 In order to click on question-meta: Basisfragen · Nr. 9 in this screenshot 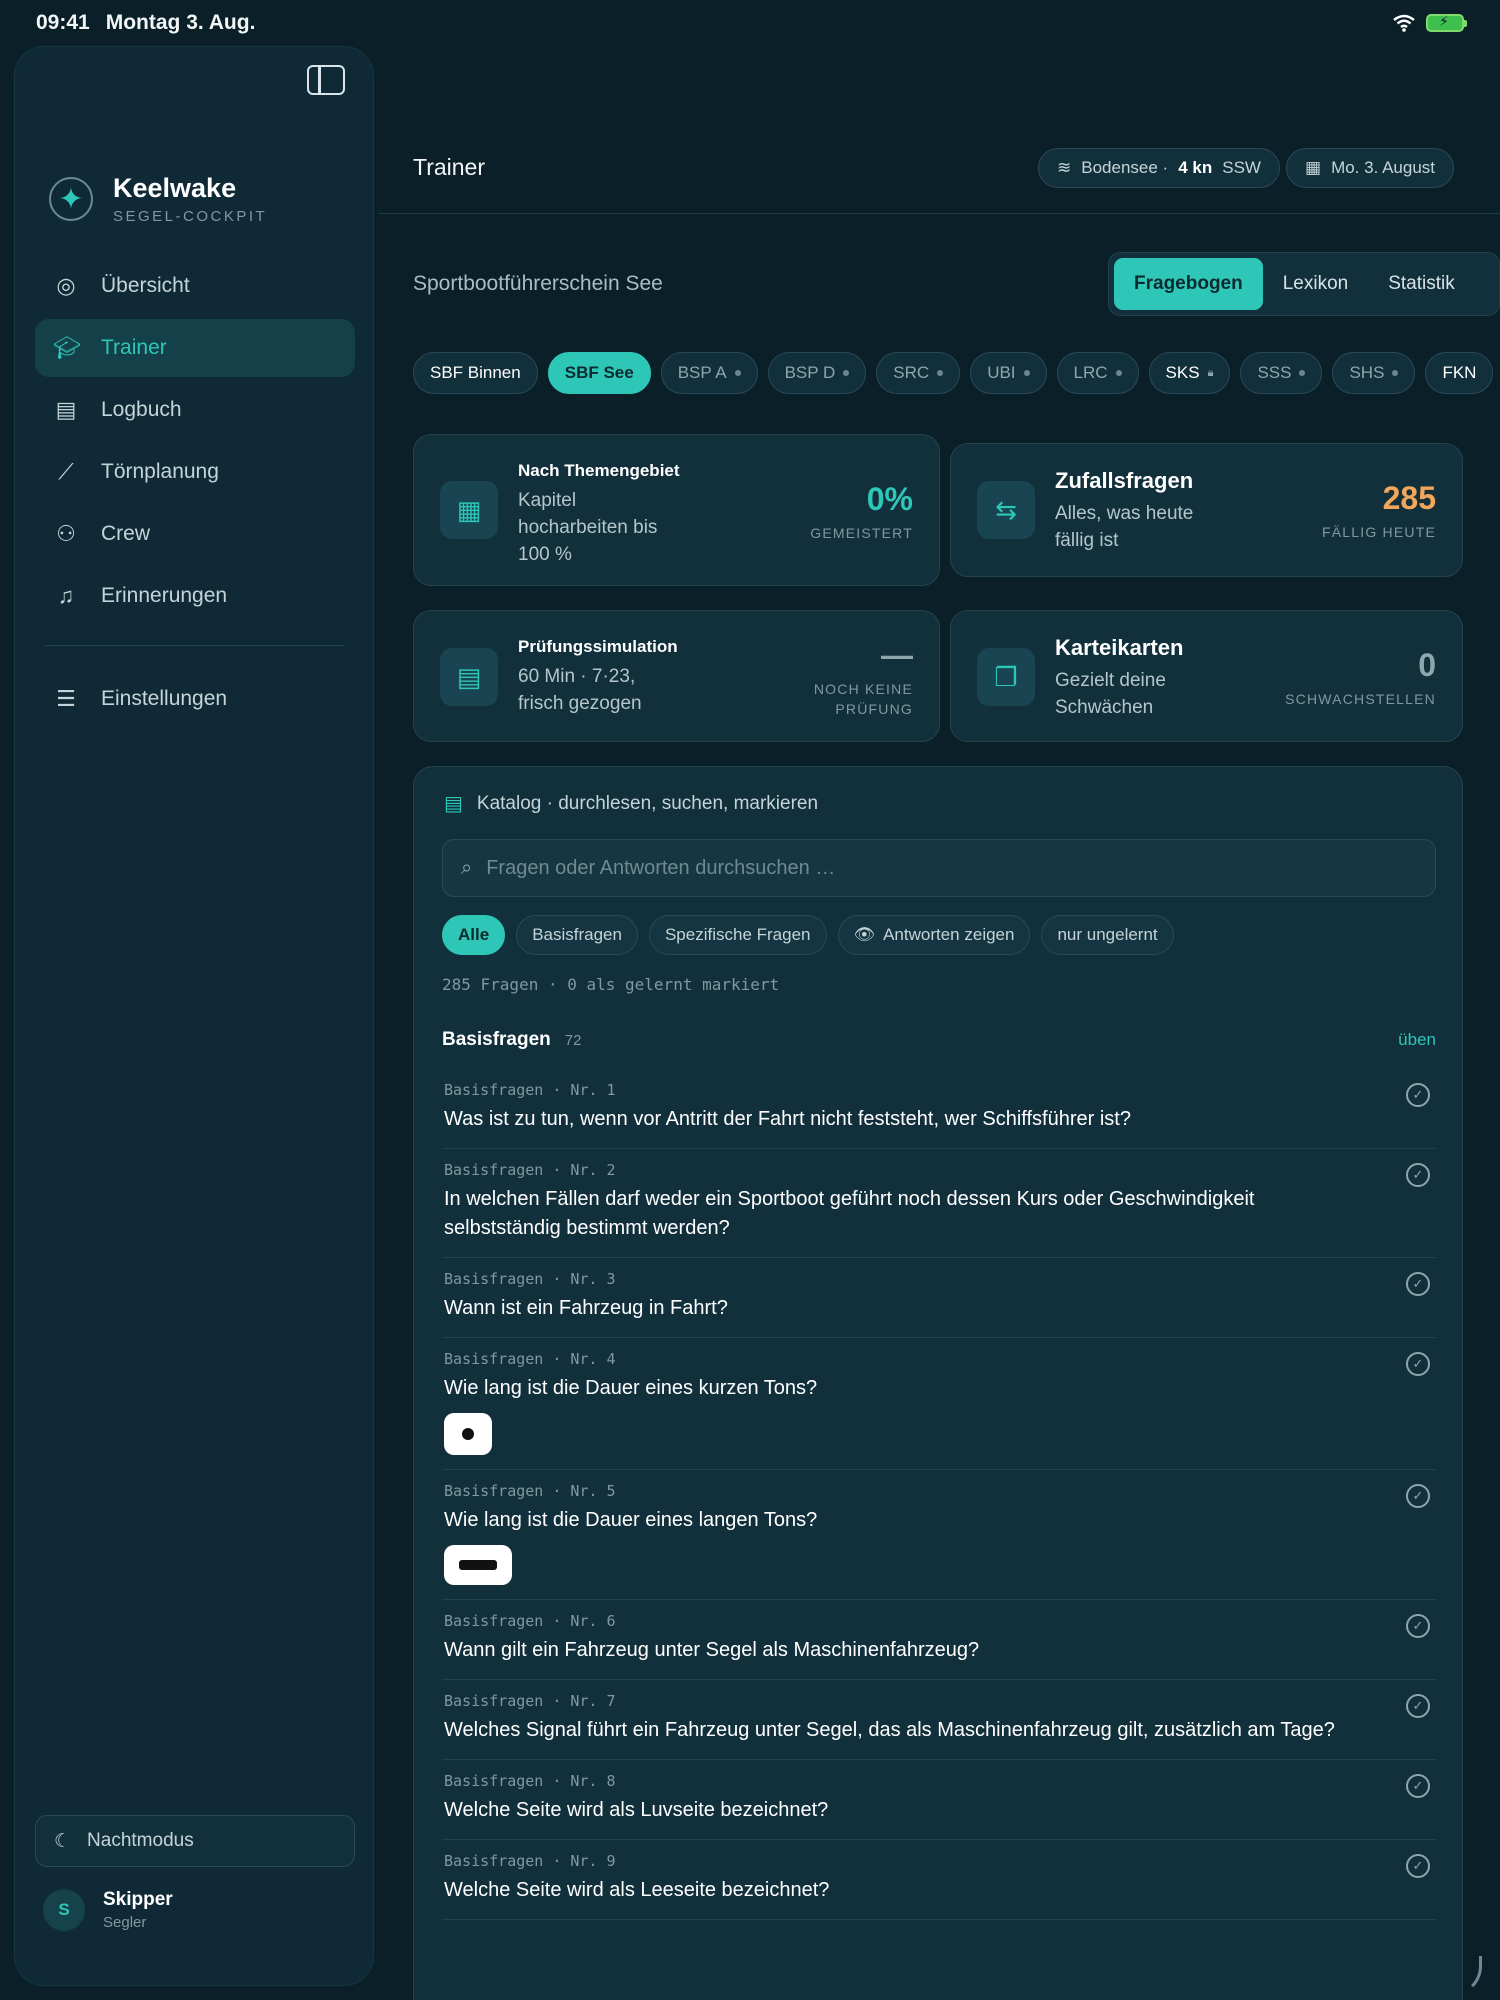, I will do `click(530, 1861)`.